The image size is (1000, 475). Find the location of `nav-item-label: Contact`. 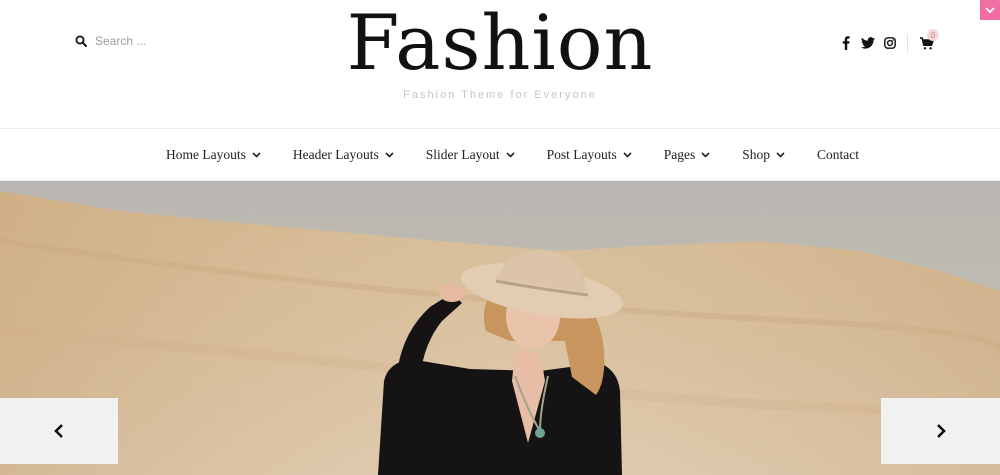

nav-item-label: Contact is located at coordinates (838, 154).